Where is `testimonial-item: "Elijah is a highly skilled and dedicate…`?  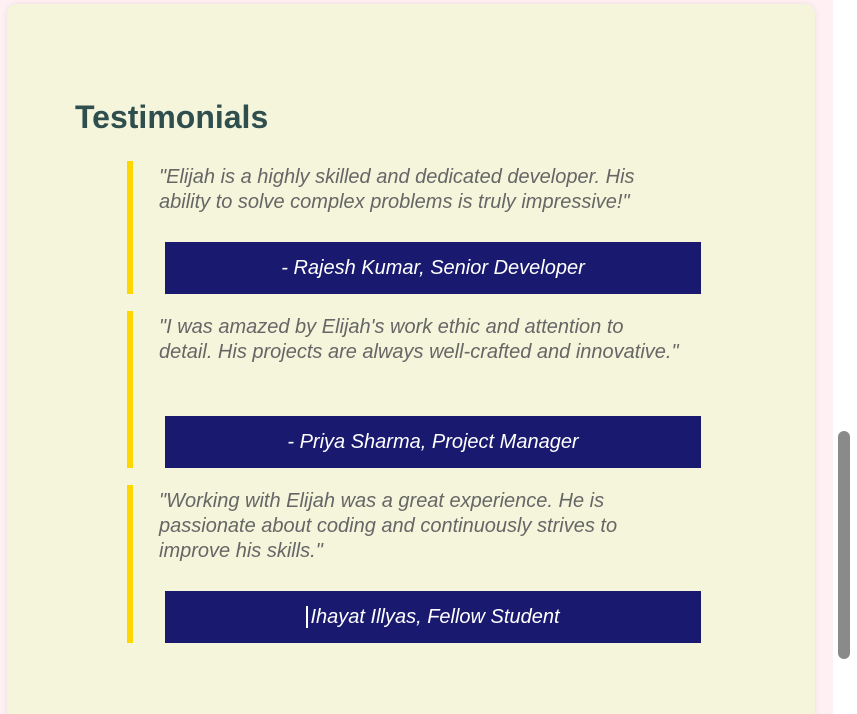
testimonial-item: "Elijah is a highly skilled and dedicate… is located at coordinates (414, 227).